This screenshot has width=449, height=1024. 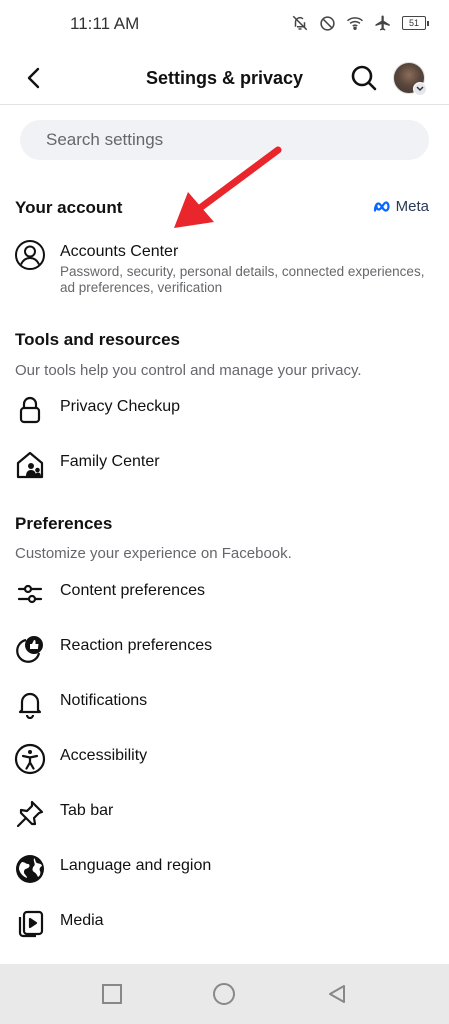 I want to click on your-account-heading: Your account, so click(x=69, y=207).